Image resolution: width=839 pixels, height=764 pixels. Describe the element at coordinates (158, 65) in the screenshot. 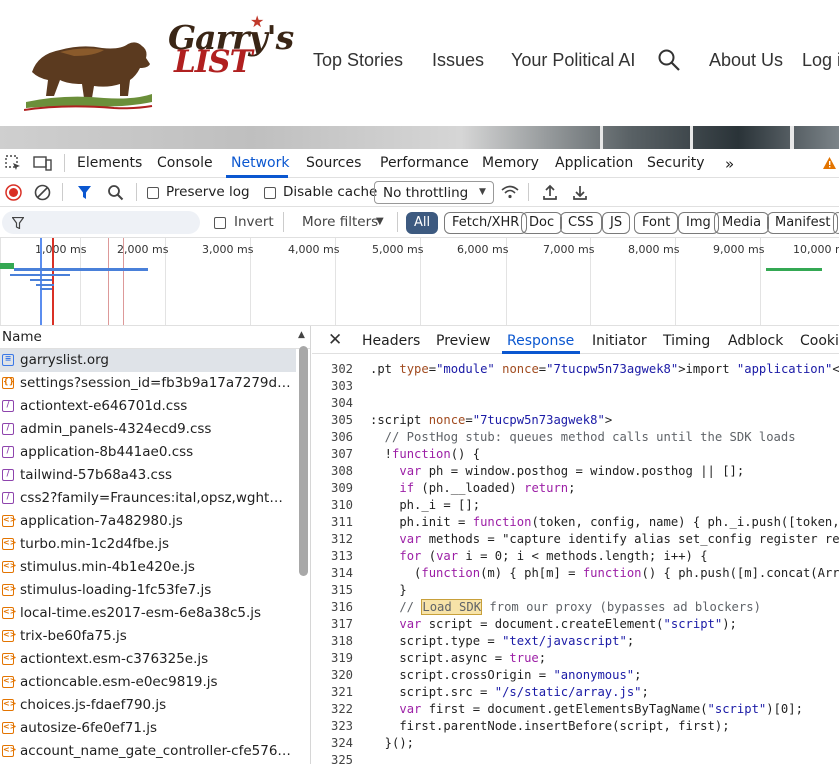

I see `site-logo: Garry's LIST ★` at that location.